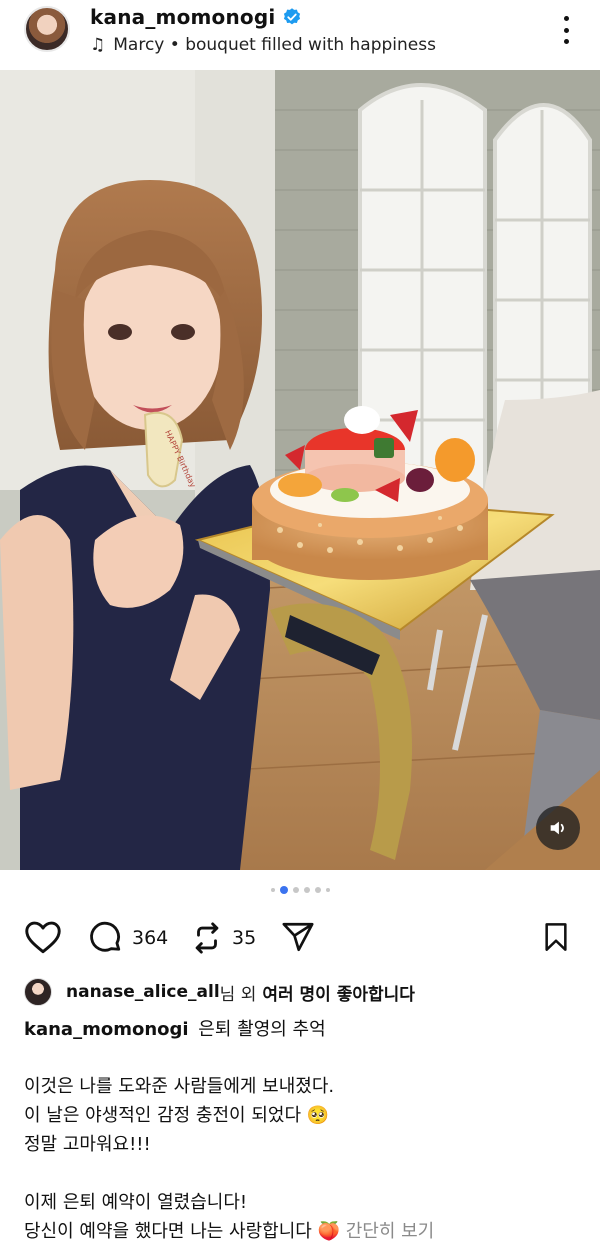 Image resolution: width=600 pixels, height=1247 pixels. What do you see at coordinates (47, 29) in the screenshot?
I see `author-avatar` at bounding box center [47, 29].